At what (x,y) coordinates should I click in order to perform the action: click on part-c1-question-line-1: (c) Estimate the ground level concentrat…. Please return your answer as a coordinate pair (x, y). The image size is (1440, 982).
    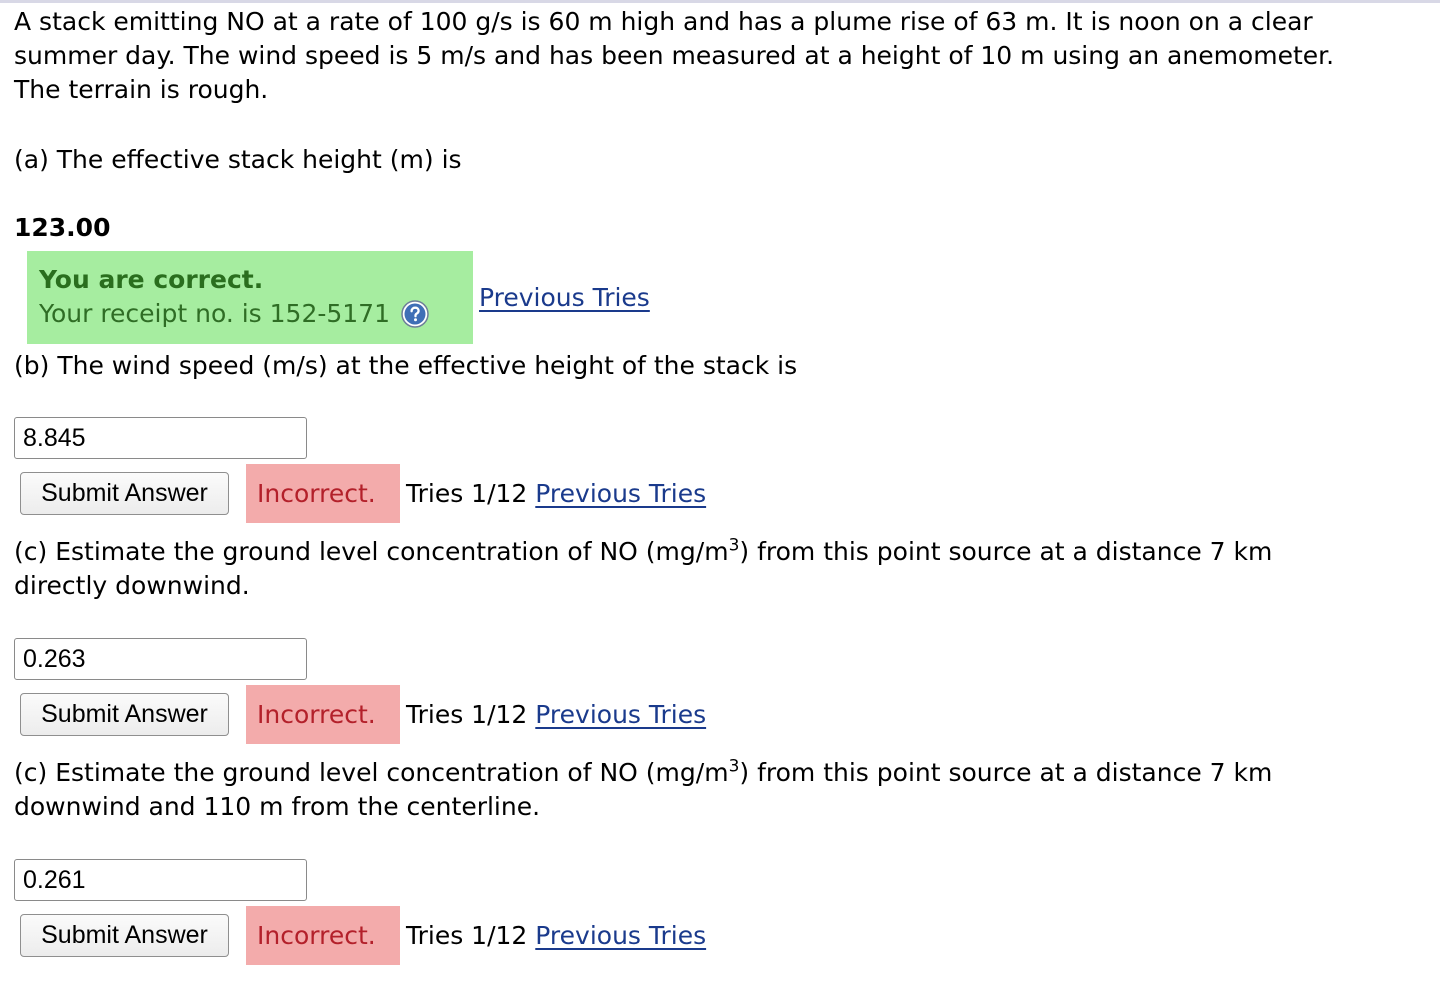
    Looking at the image, I should click on (643, 550).